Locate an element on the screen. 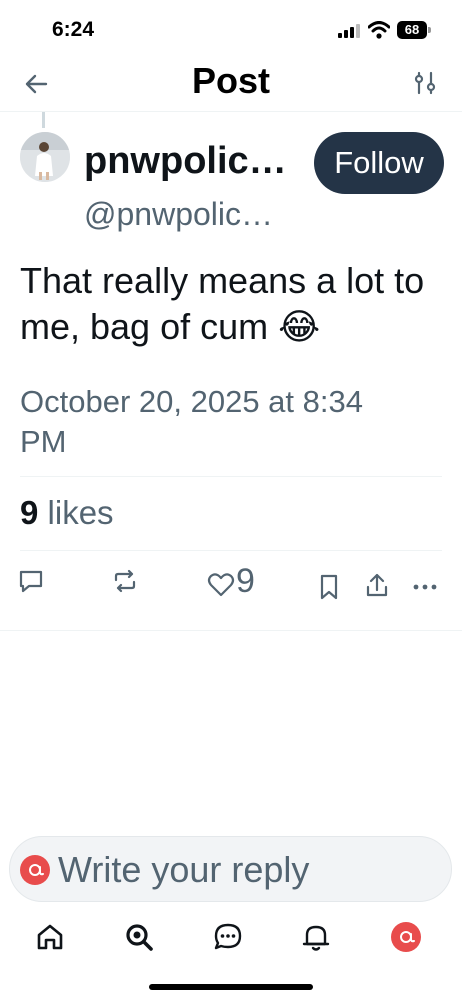  battery-level: 68 is located at coordinates (412, 30).